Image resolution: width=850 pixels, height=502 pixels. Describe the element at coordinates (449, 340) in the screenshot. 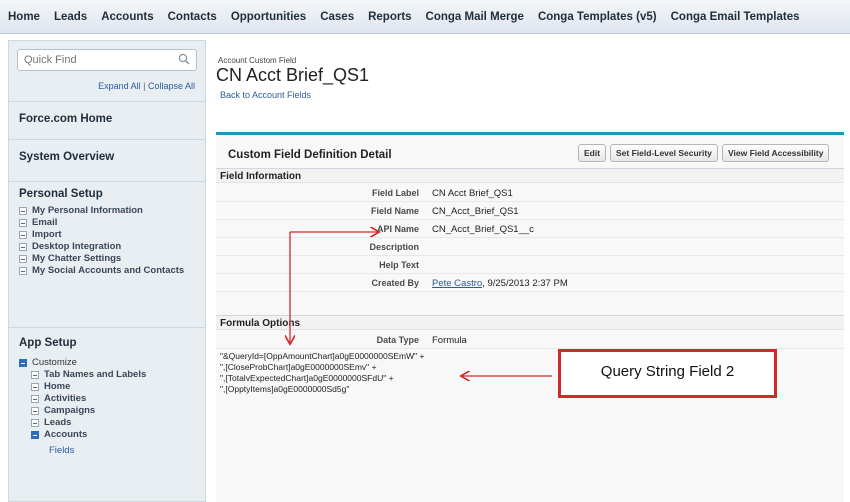

I see `data-type-value: Formula` at that location.